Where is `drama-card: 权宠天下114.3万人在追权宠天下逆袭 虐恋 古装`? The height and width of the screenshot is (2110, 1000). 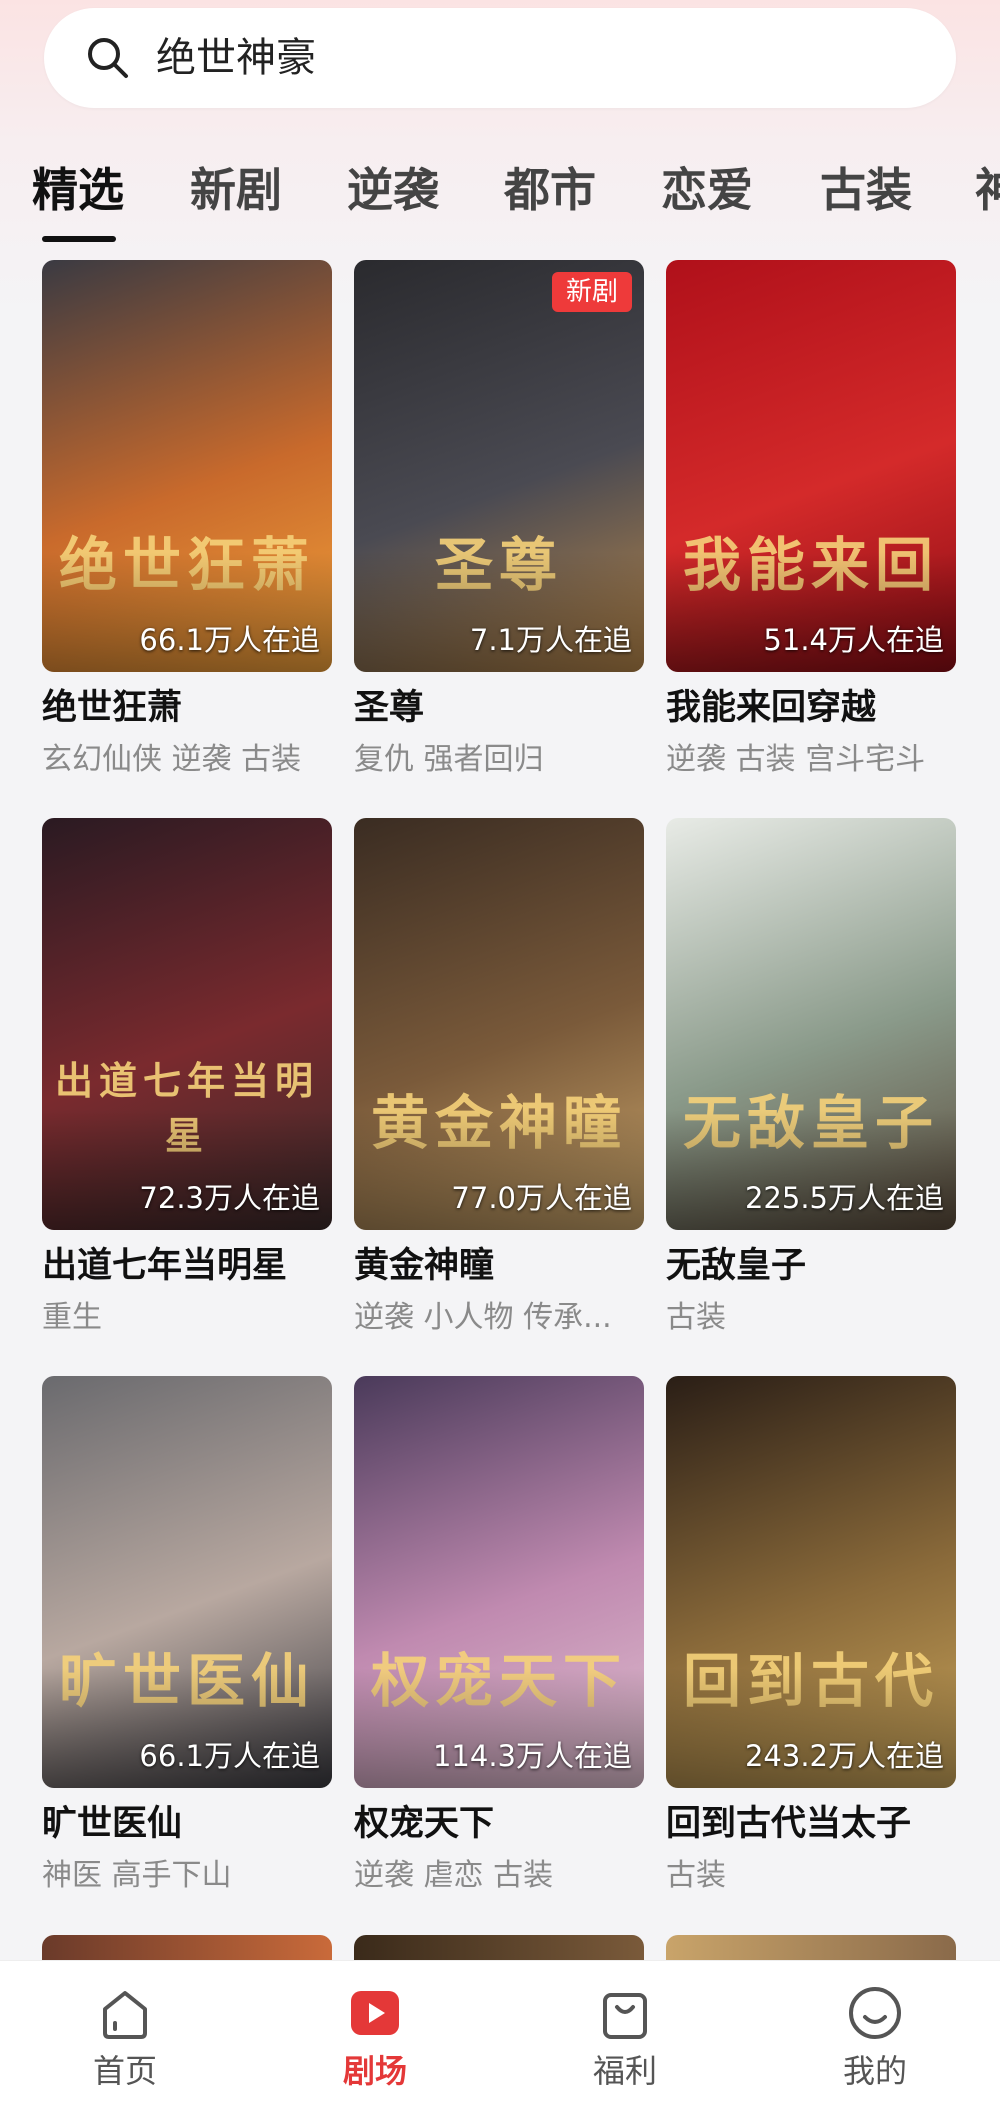 drama-card: 权宠天下114.3万人在追权宠天下逆袭 虐恋 古装 is located at coordinates (499, 1641).